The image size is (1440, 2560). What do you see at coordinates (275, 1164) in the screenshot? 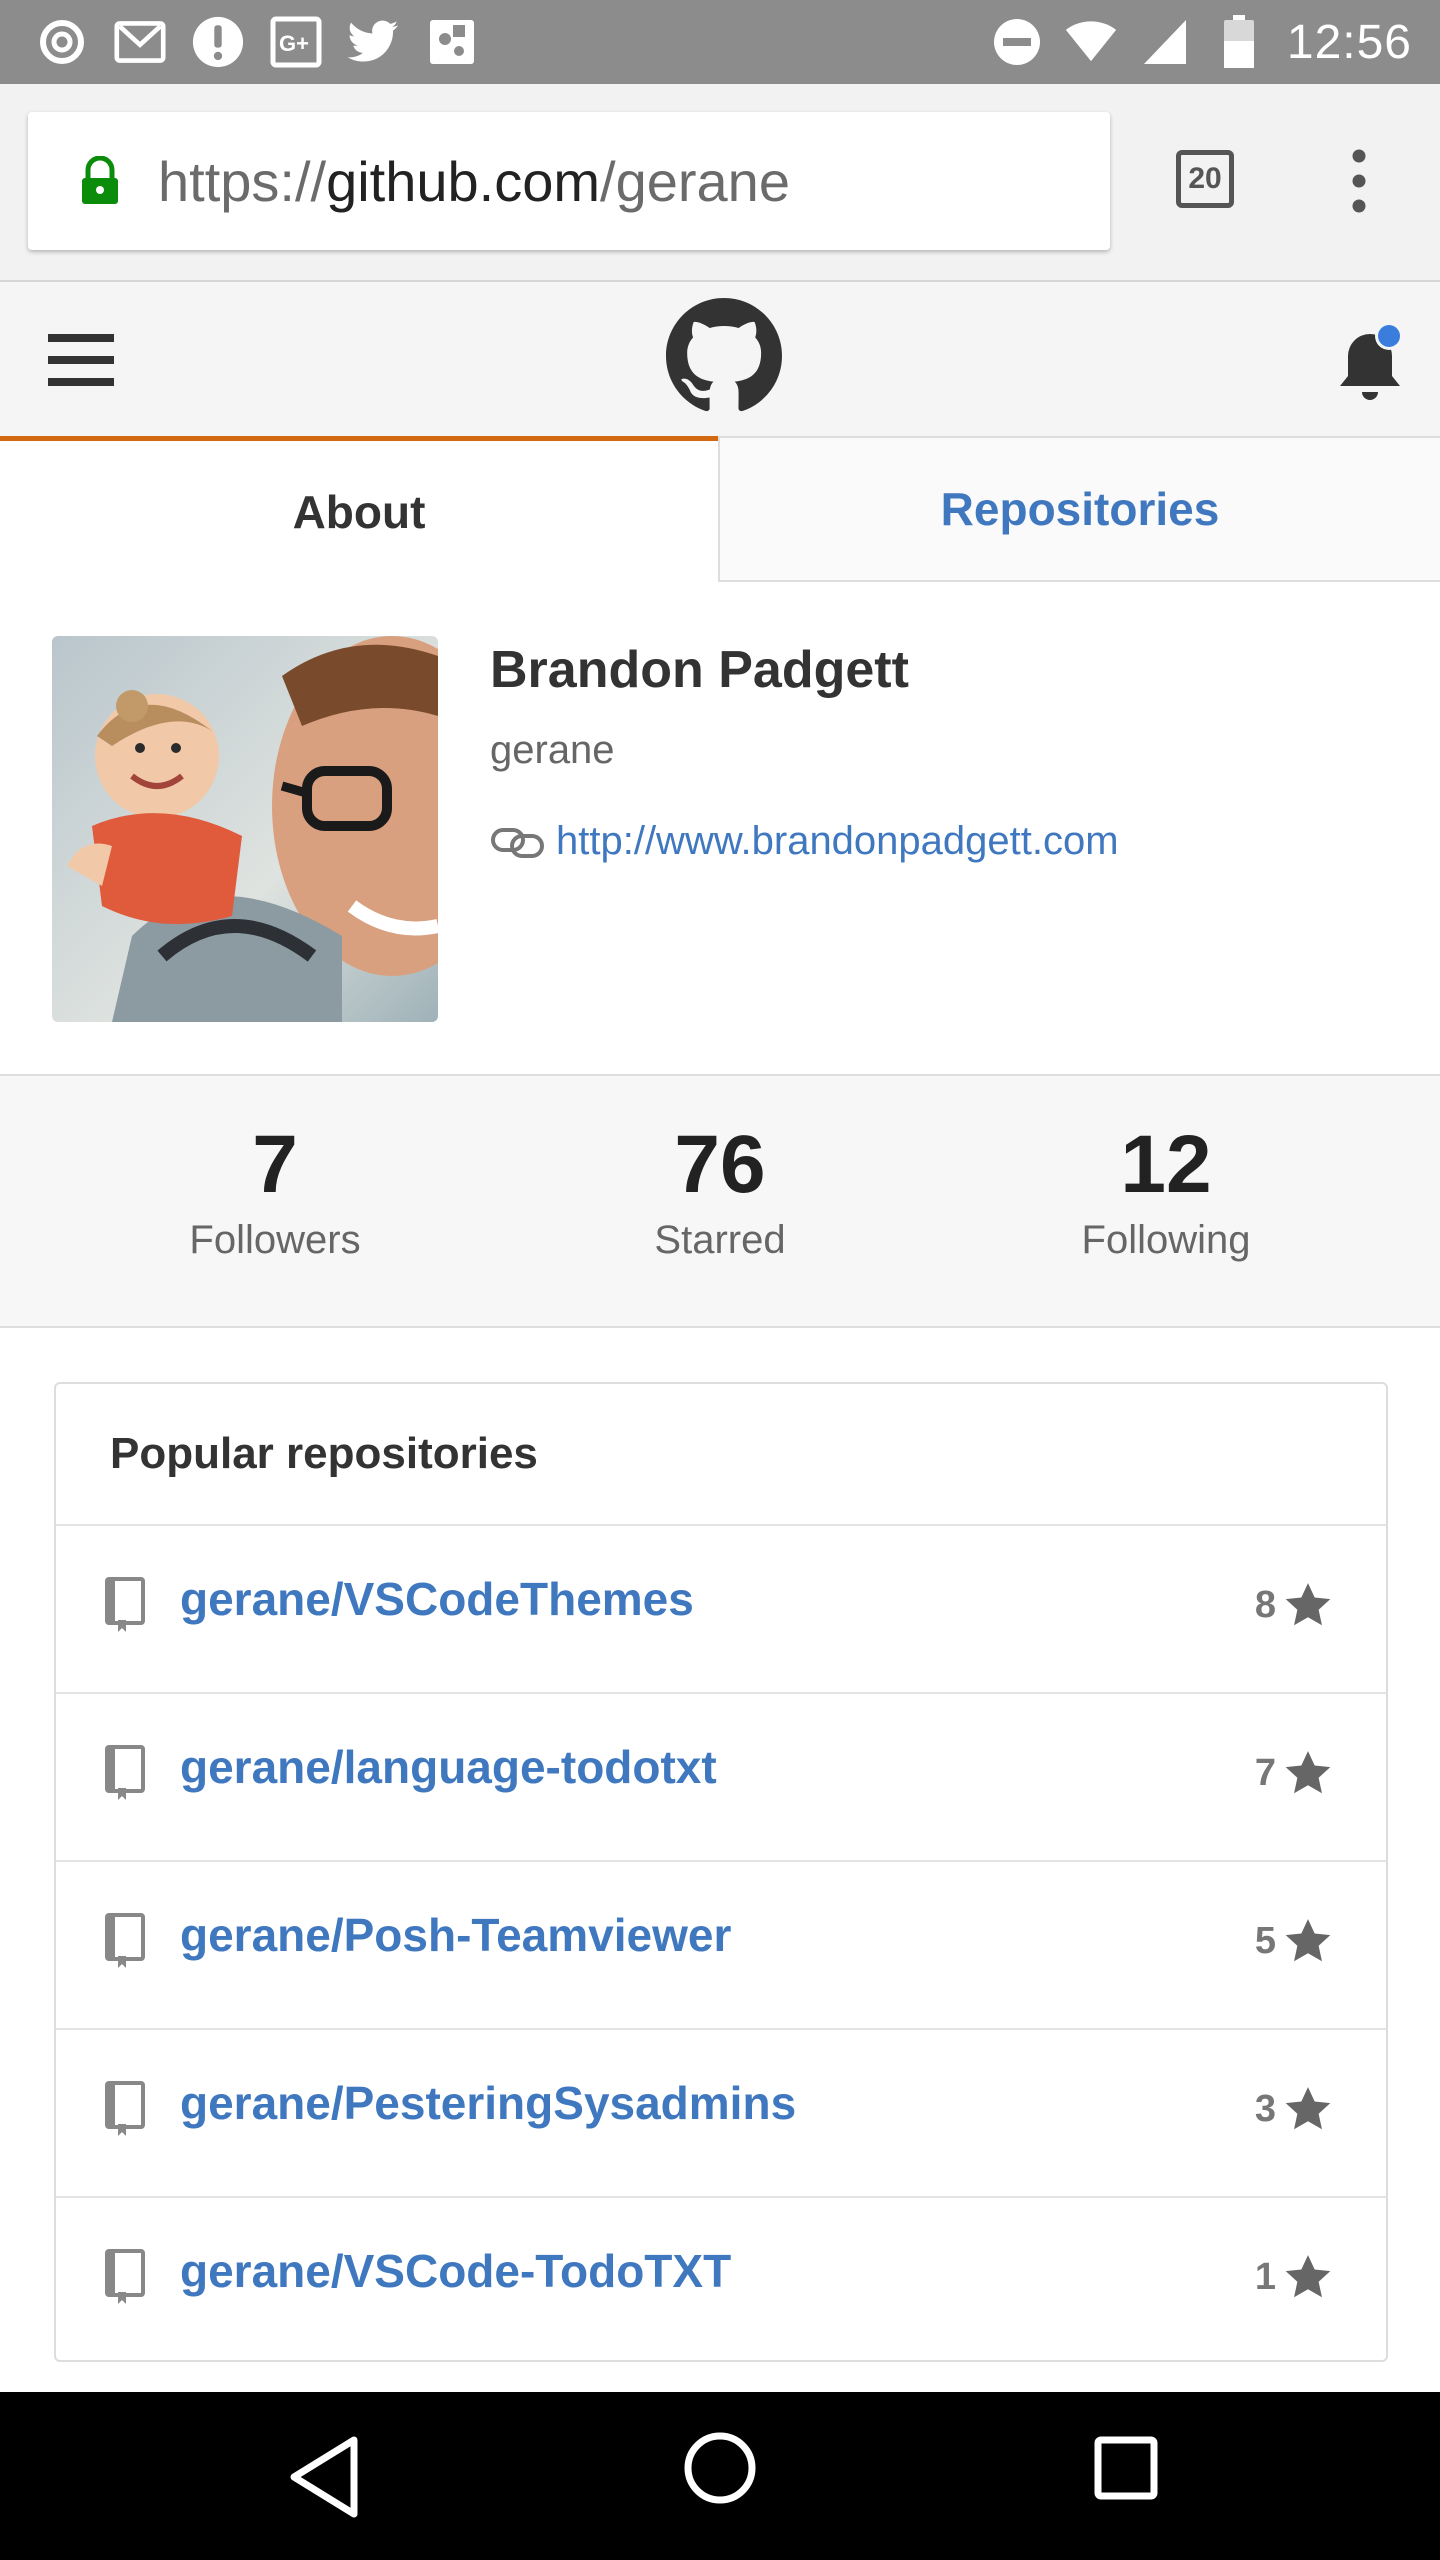
I see `stat-value: 7` at bounding box center [275, 1164].